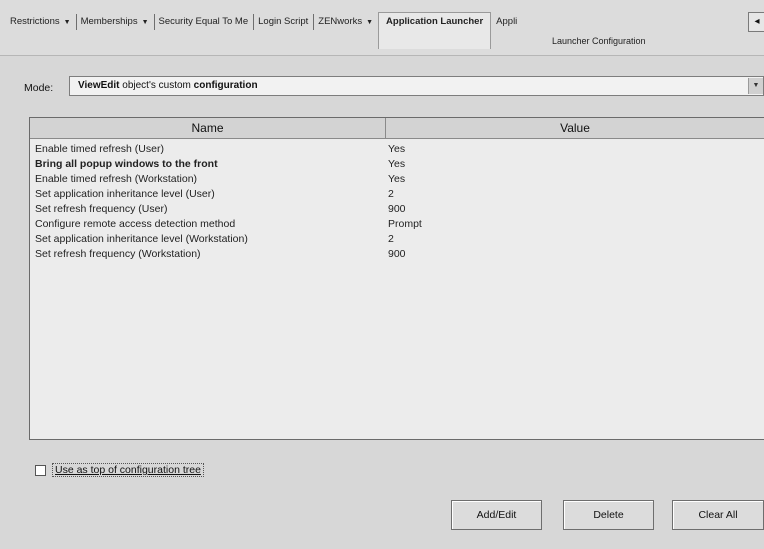 The height and width of the screenshot is (549, 764). What do you see at coordinates (116, 179) in the screenshot?
I see `row-name: Enable timed refresh (Workstation)` at bounding box center [116, 179].